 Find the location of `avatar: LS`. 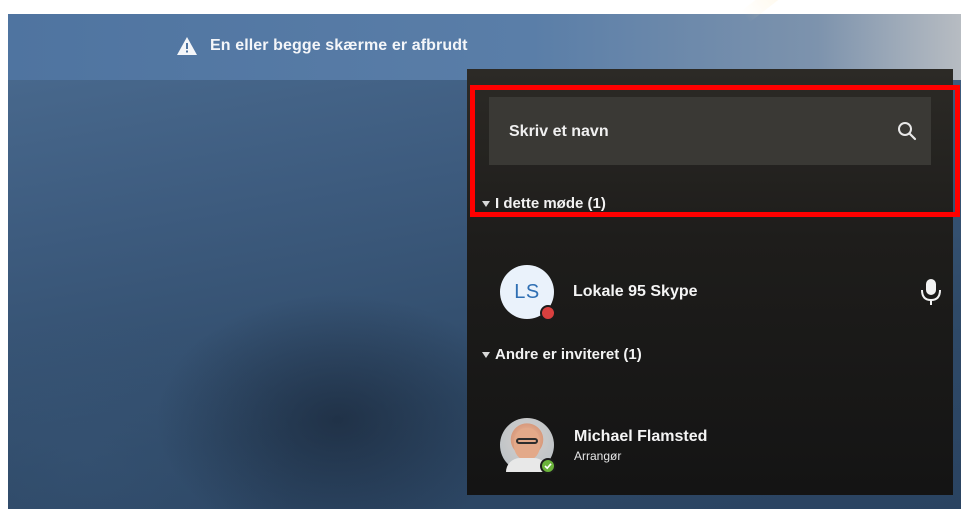

avatar: LS is located at coordinates (528, 293).